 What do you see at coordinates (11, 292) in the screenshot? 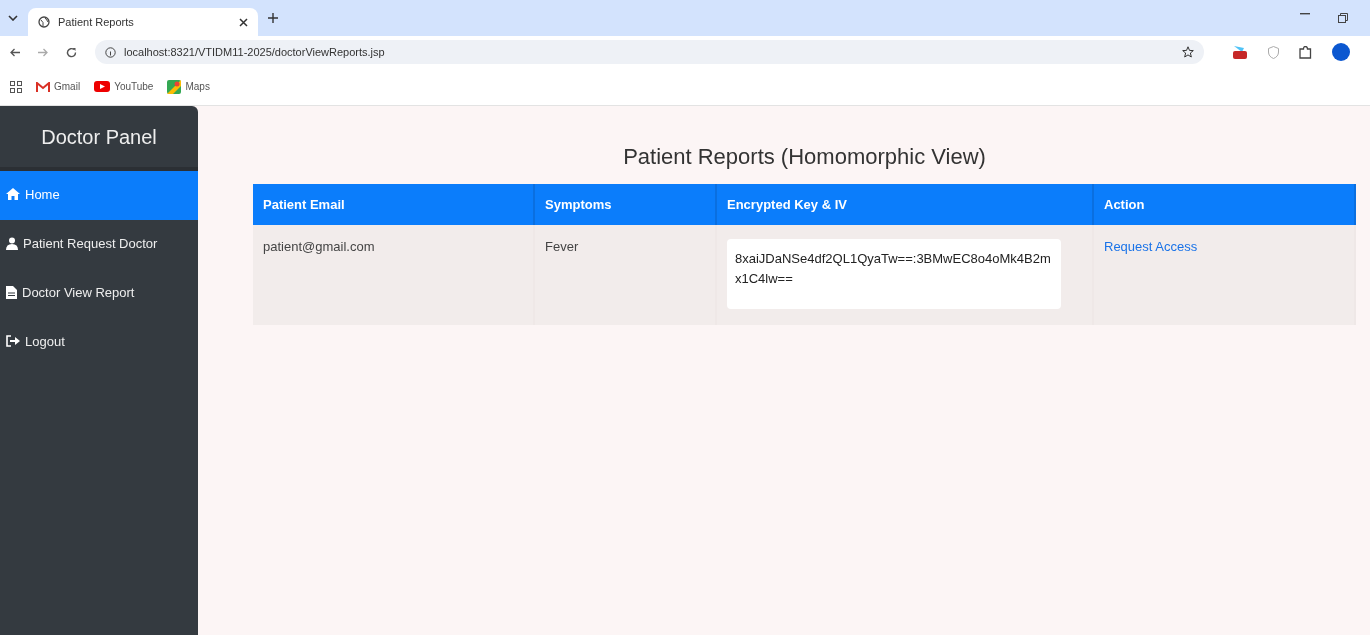
I see `file-icon` at bounding box center [11, 292].